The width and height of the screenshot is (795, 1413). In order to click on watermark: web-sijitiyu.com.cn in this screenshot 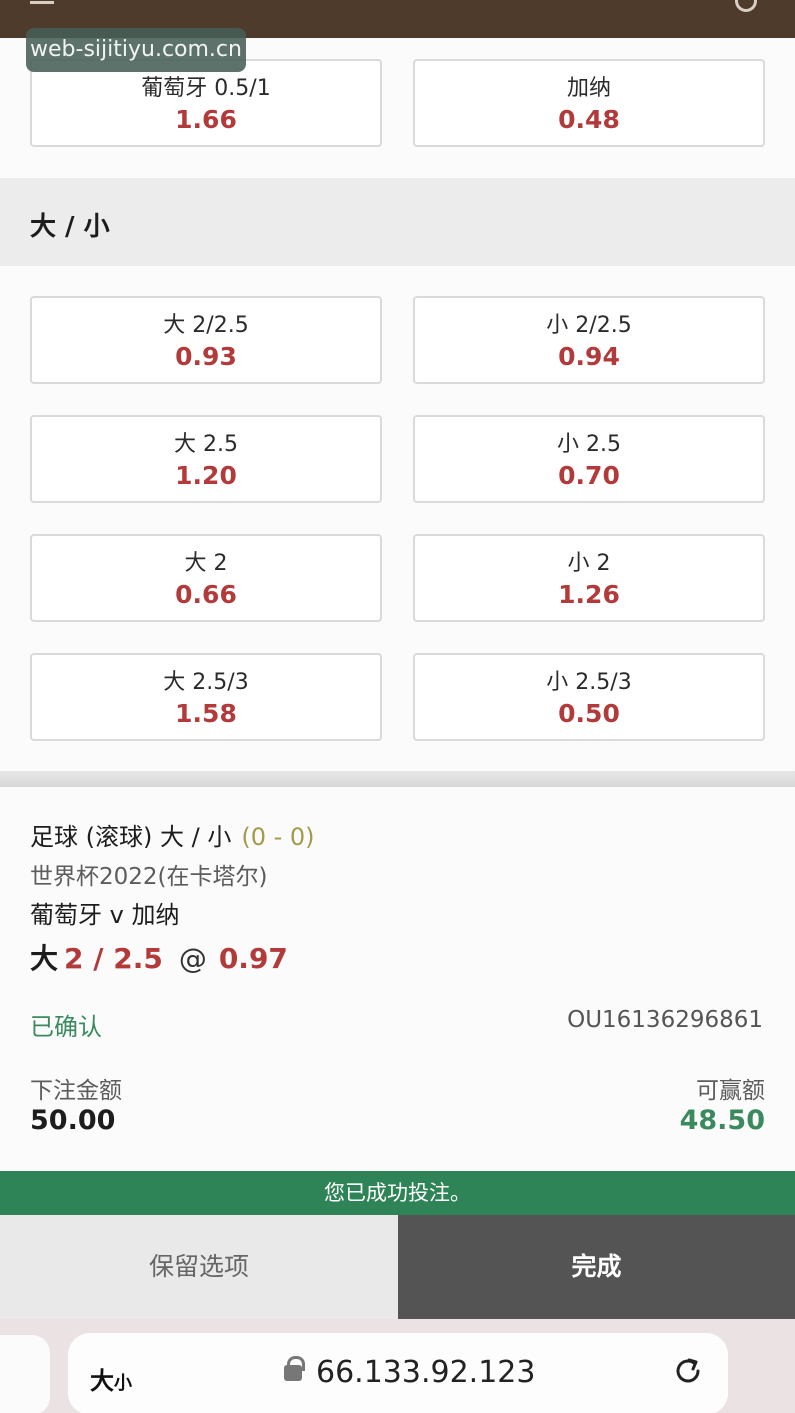, I will do `click(136, 50)`.